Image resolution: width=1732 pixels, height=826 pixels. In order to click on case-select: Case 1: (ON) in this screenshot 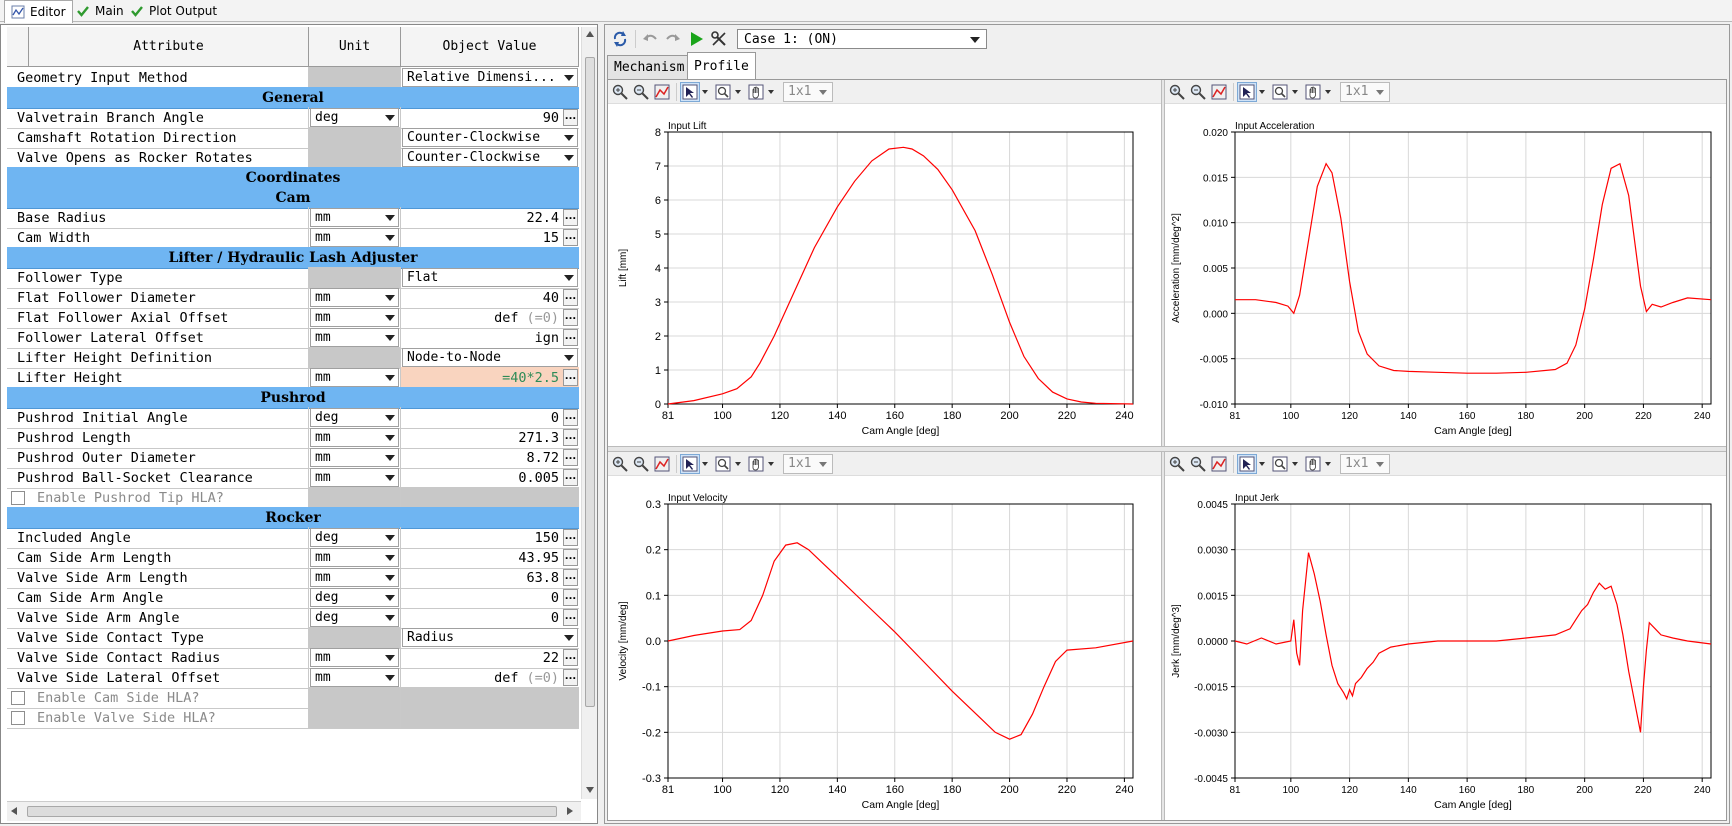, I will do `click(862, 39)`.